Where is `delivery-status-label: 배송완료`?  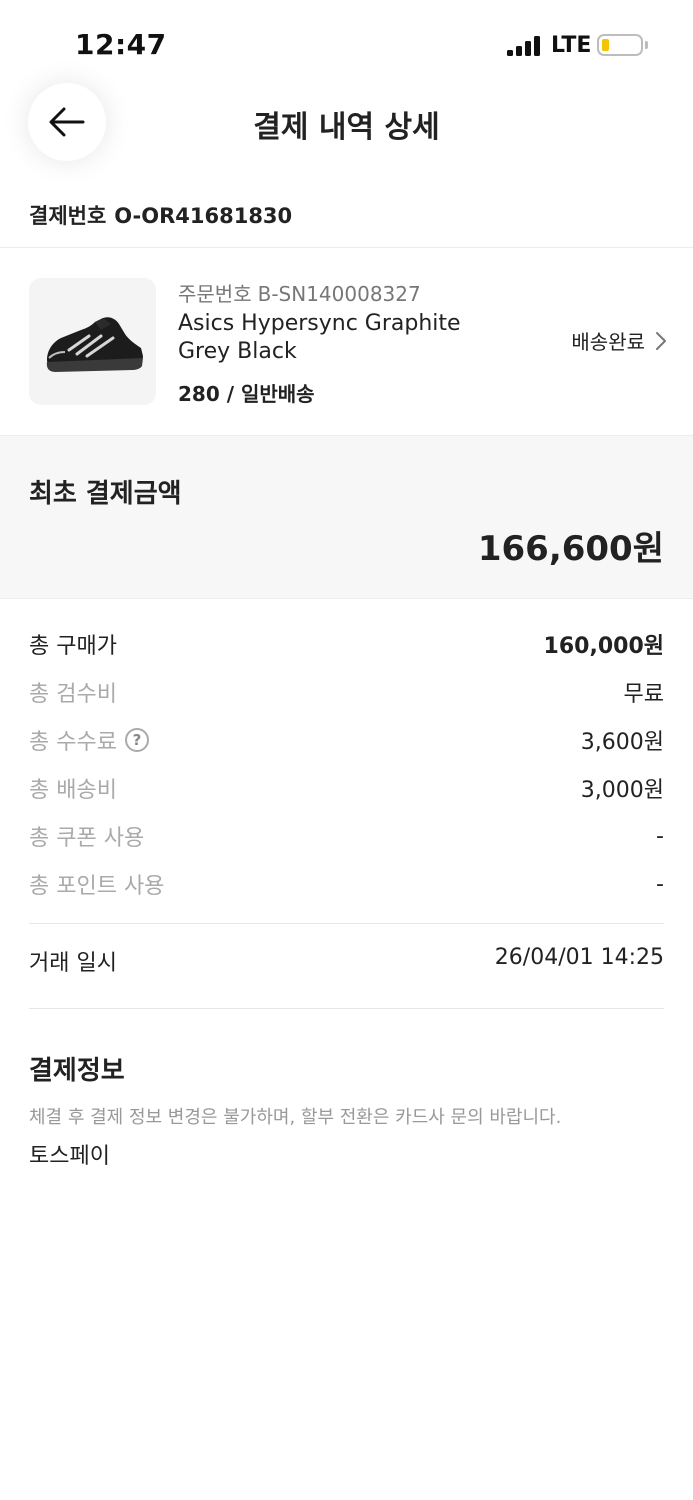 delivery-status-label: 배송완료 is located at coordinates (608, 342).